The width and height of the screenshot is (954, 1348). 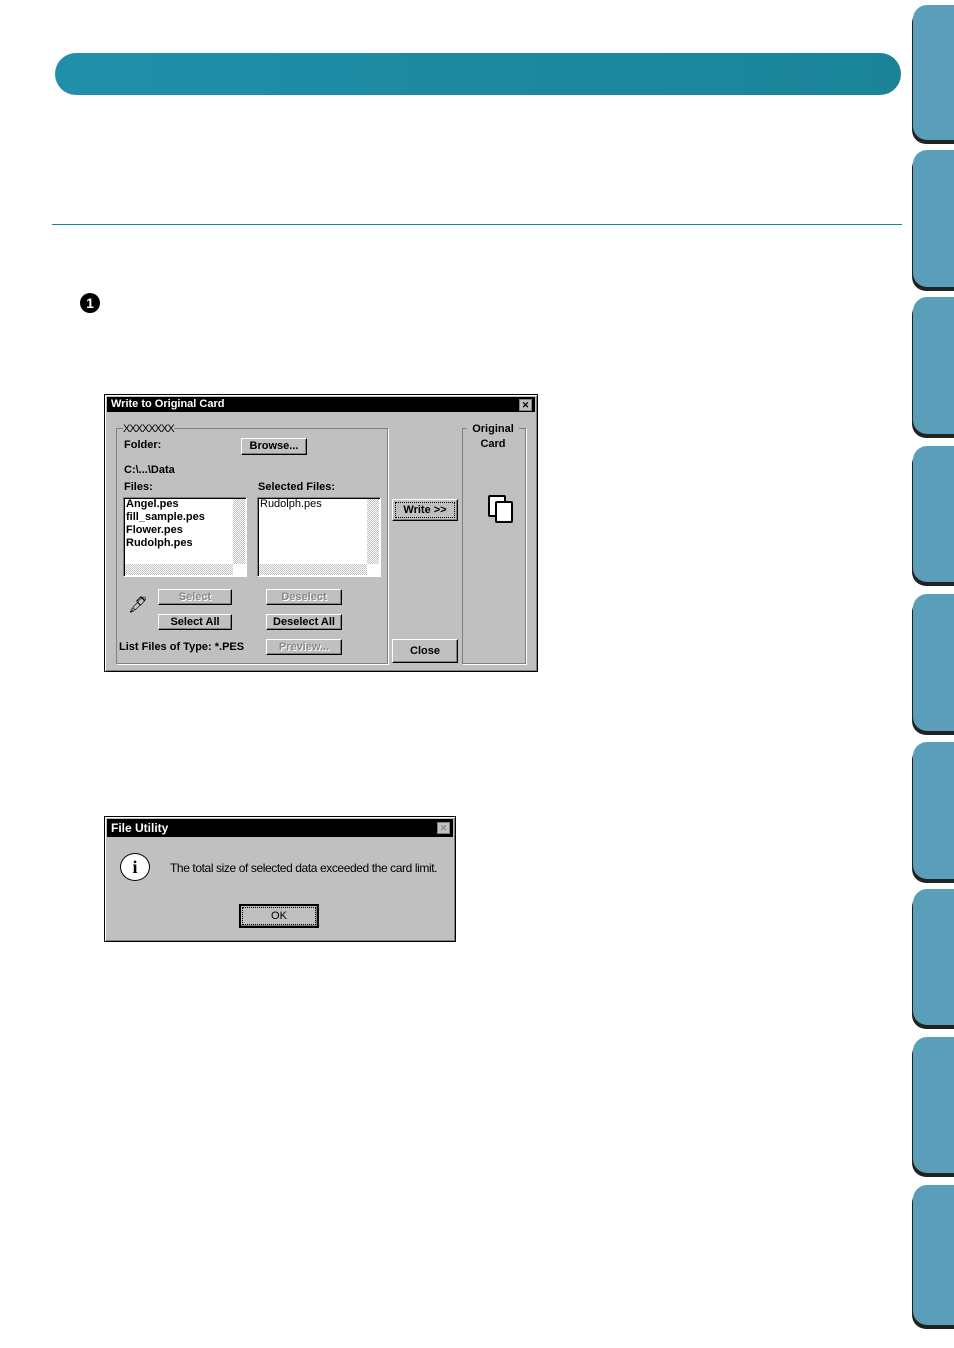 What do you see at coordinates (493, 437) in the screenshot?
I see `card-label: Original Card` at bounding box center [493, 437].